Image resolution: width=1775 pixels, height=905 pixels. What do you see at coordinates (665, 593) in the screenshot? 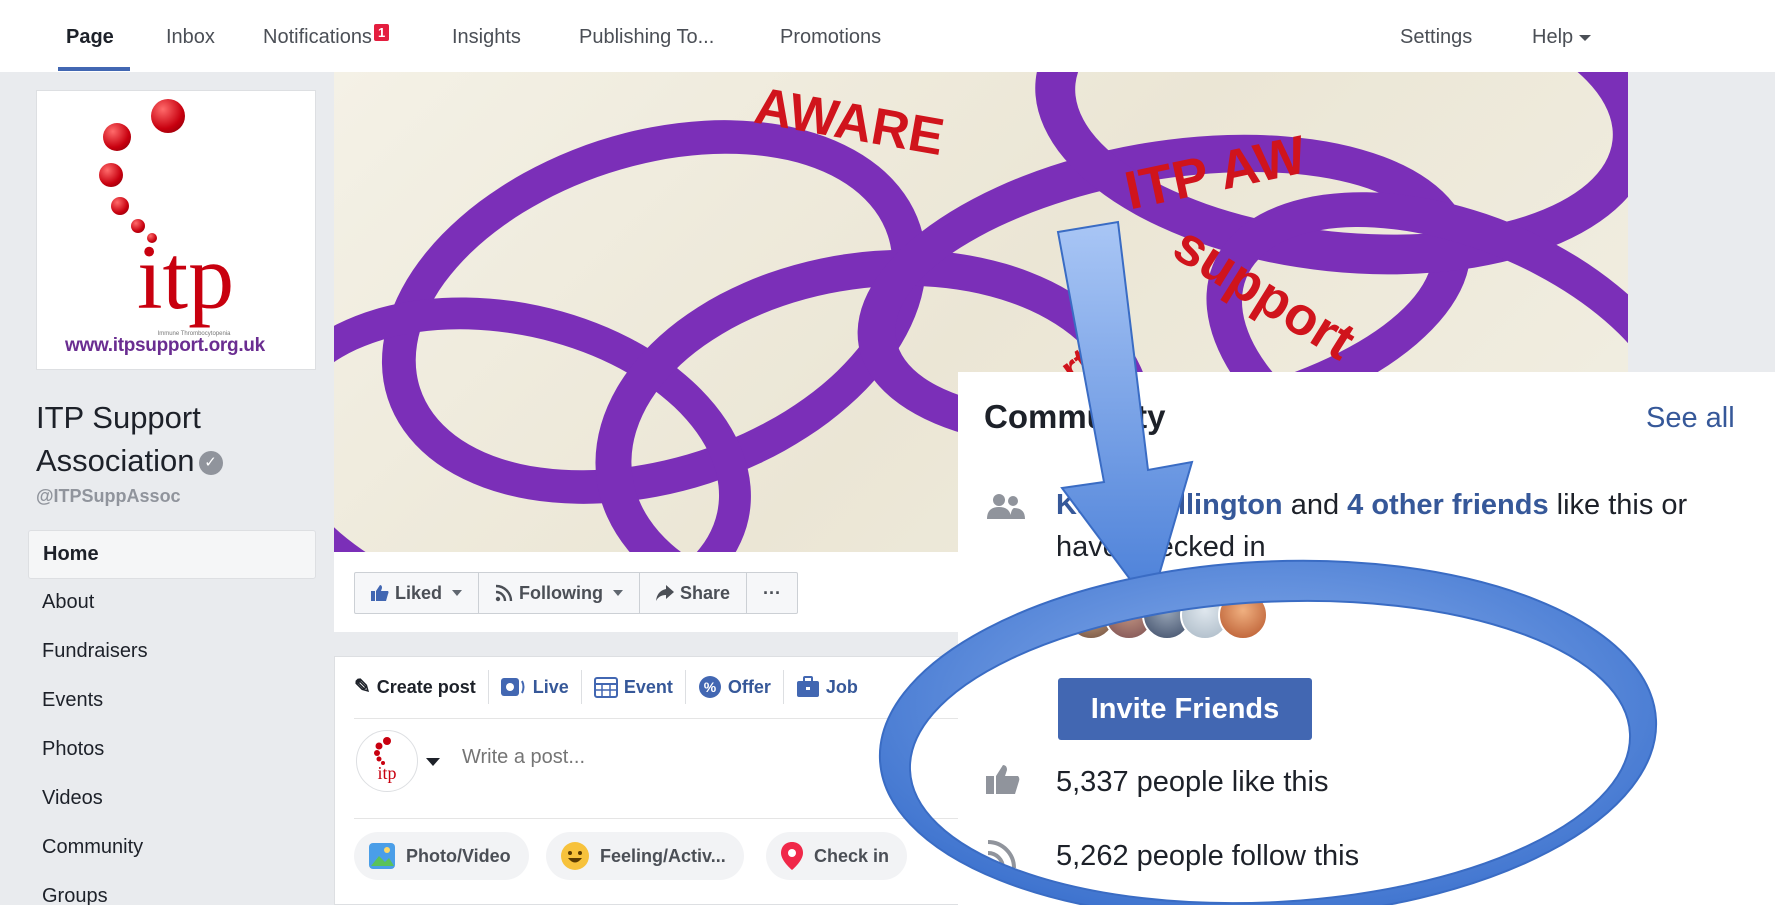
I see `share-arrow-icon` at bounding box center [665, 593].